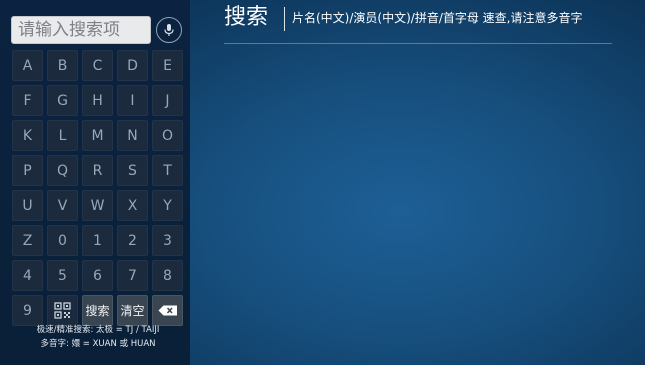 This screenshot has height=365, width=645. Describe the element at coordinates (97, 240) in the screenshot. I see `key-1: 1` at that location.